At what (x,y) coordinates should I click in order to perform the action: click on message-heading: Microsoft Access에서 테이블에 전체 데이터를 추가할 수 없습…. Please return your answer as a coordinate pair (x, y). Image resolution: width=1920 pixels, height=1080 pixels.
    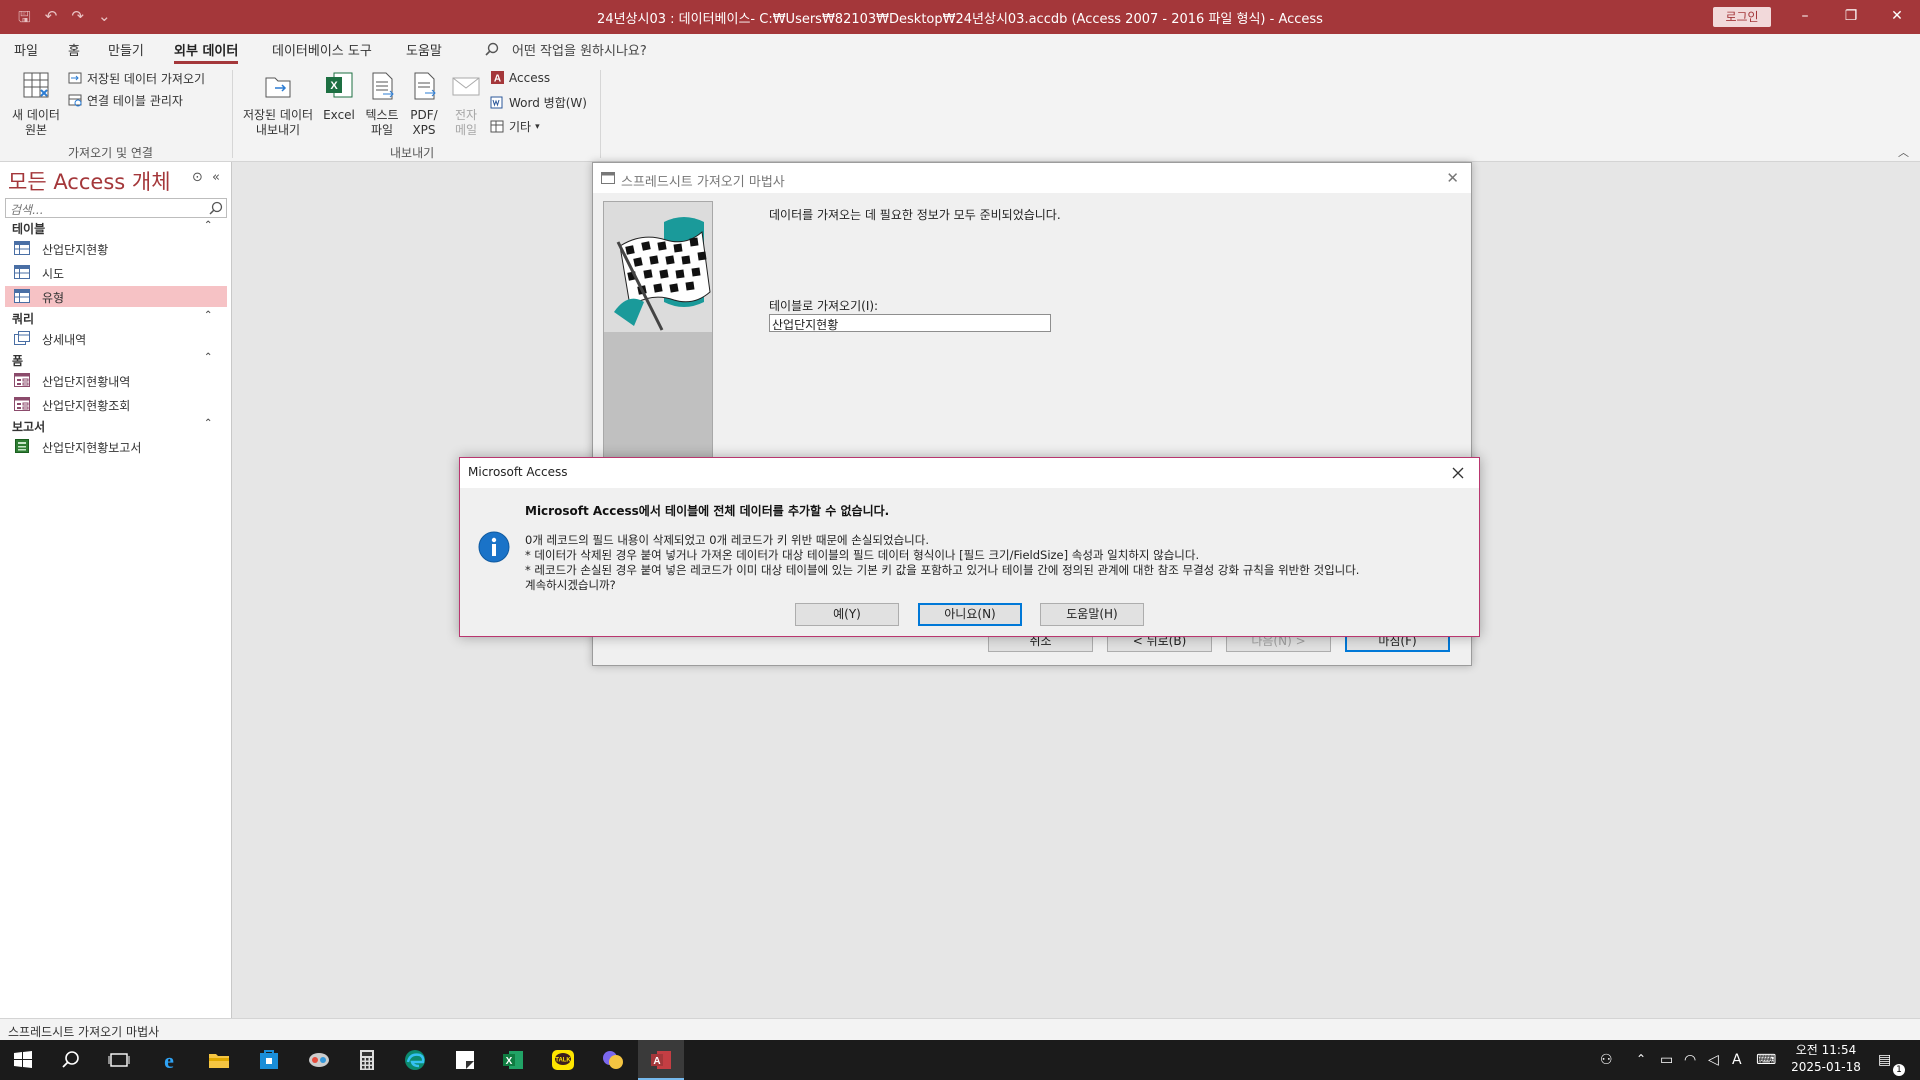
    Looking at the image, I should click on (707, 511).